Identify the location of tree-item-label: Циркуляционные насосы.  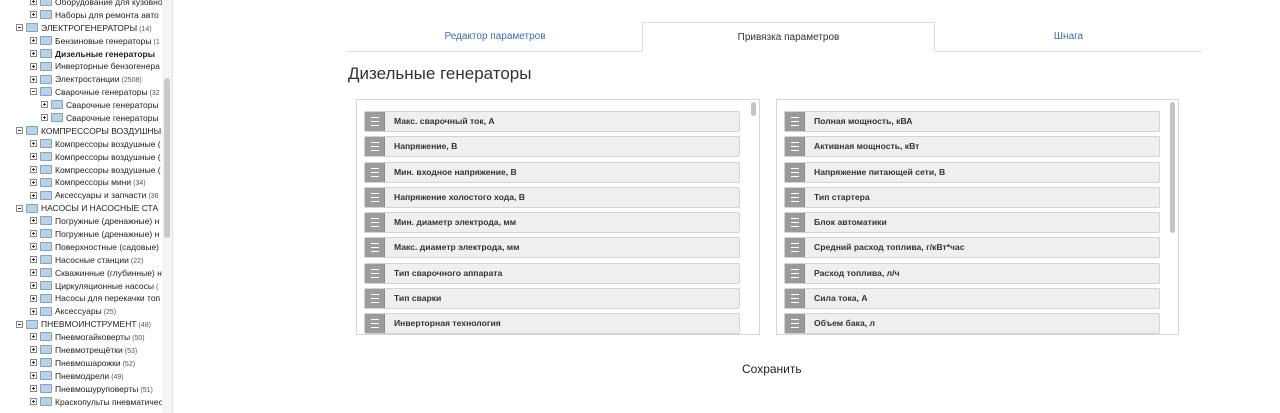
(104, 286).